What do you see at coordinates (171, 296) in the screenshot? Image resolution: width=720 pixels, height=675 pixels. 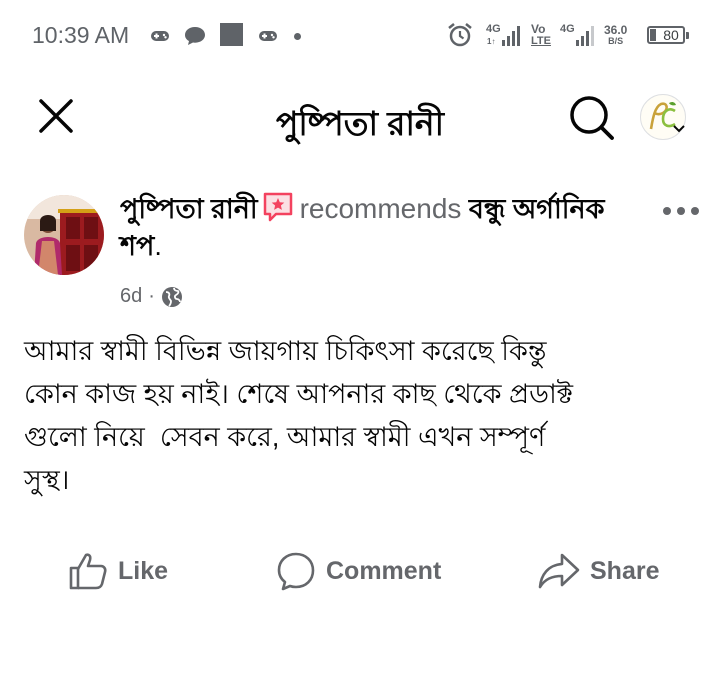 I see `globe-icon` at bounding box center [171, 296].